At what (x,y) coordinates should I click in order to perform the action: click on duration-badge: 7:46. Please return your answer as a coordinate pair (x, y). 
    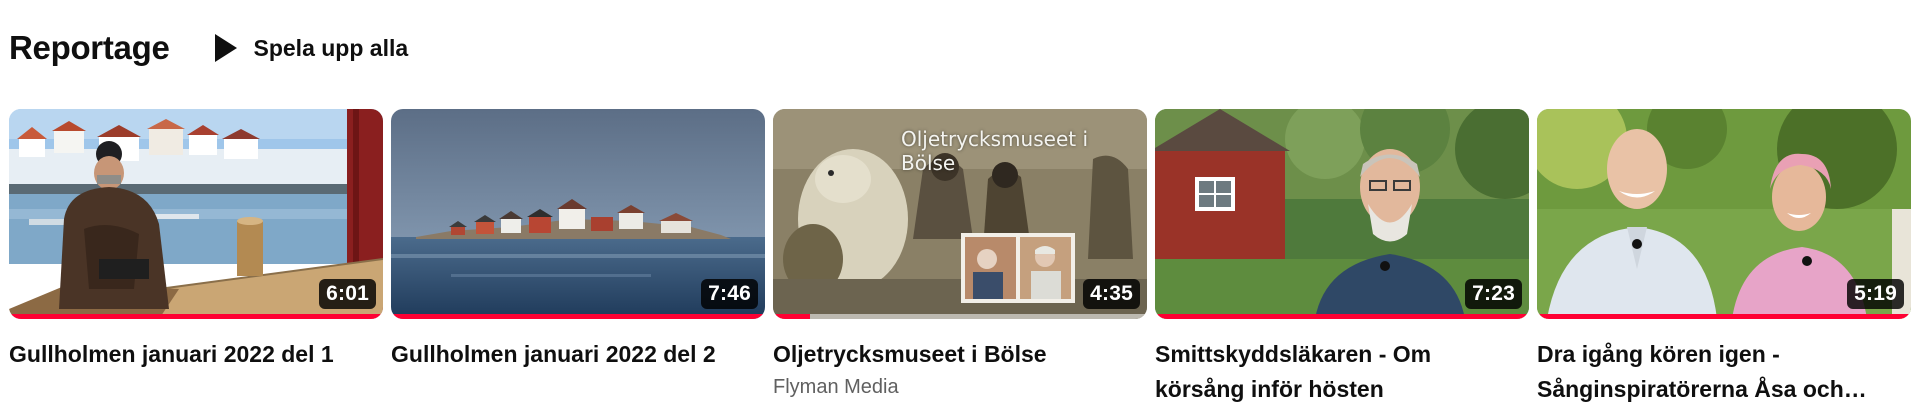
    Looking at the image, I should click on (729, 294).